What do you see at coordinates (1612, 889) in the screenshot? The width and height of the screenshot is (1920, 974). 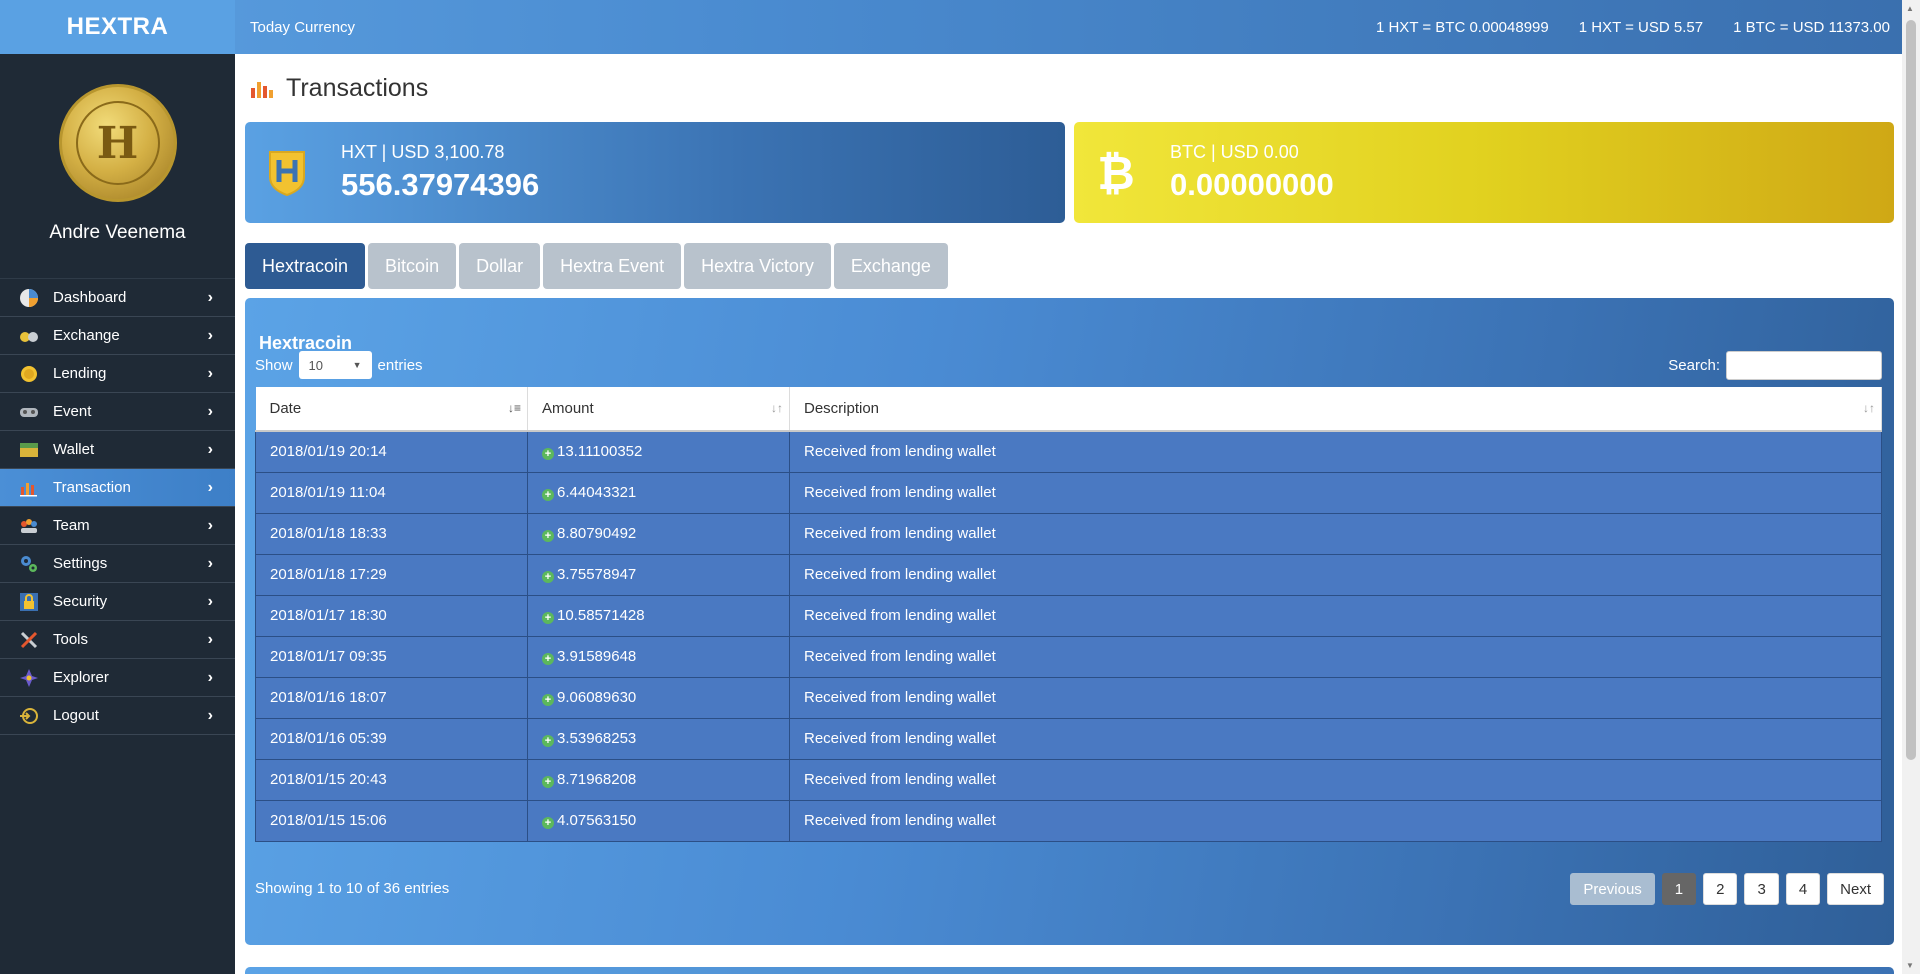 I see `previous-page-button: Previous` at bounding box center [1612, 889].